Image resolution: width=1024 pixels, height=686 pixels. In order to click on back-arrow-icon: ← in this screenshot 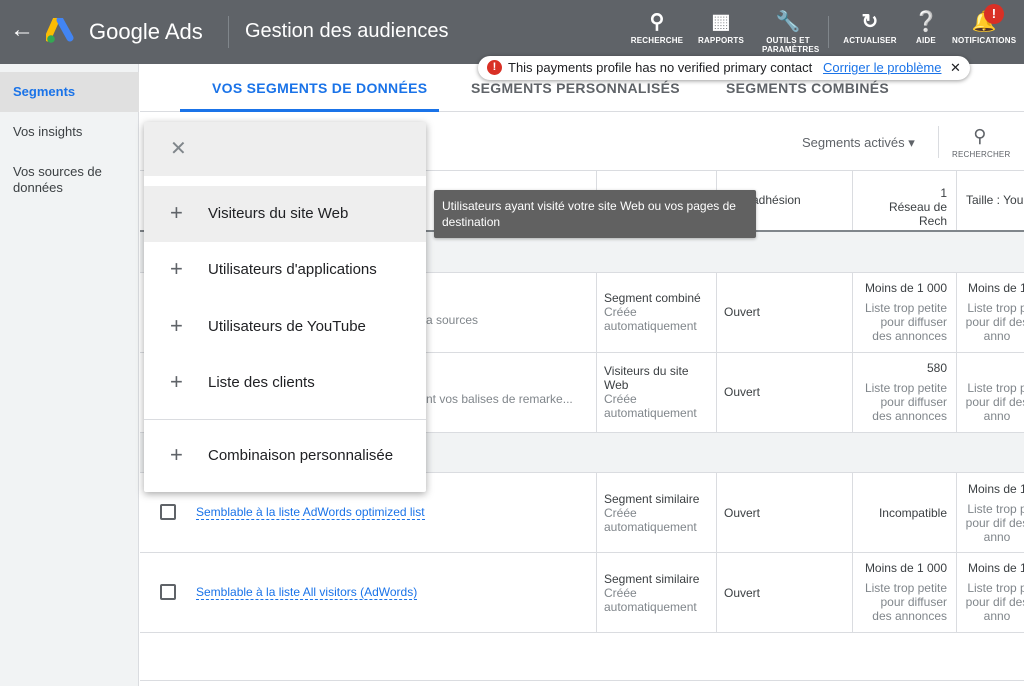, I will do `click(22, 30)`.